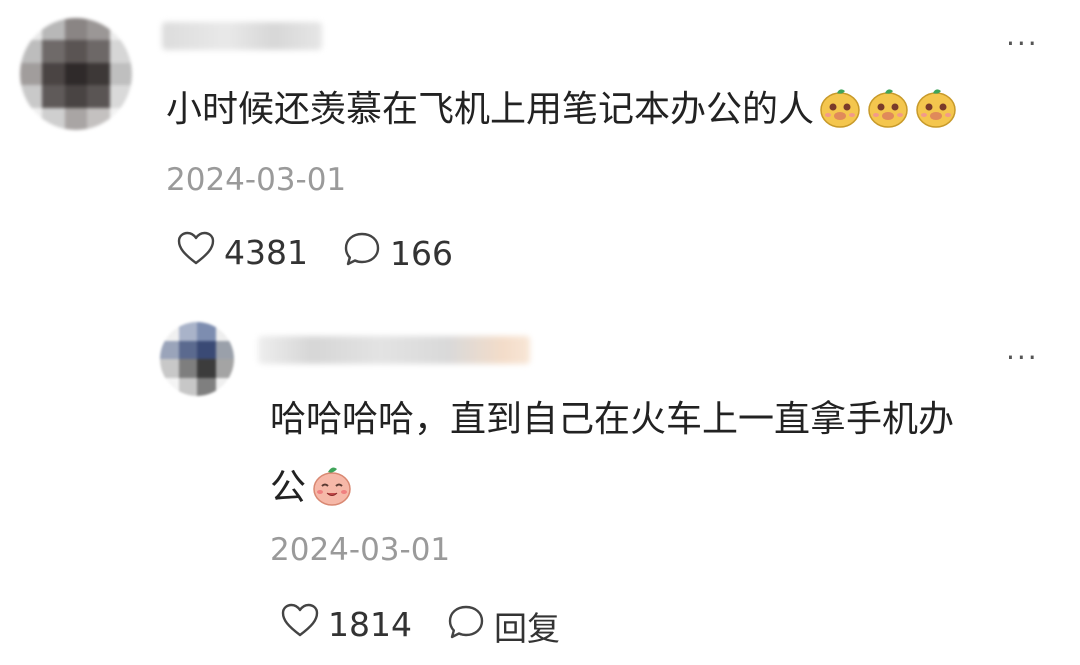 The image size is (1080, 665). Describe the element at coordinates (256, 180) in the screenshot. I see `comment-date: 2024-03-01` at that location.